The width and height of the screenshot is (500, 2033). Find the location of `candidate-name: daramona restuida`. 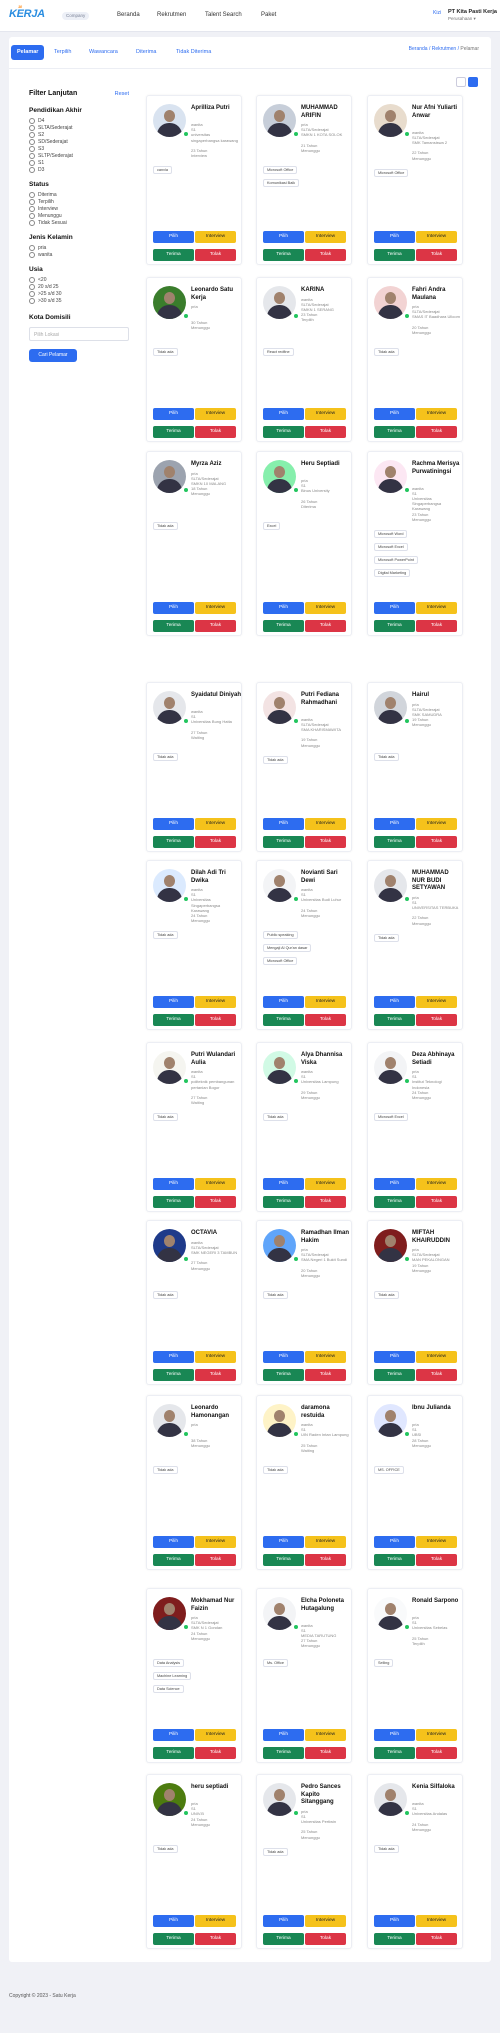

candidate-name: daramona restuida is located at coordinates (326, 1412).